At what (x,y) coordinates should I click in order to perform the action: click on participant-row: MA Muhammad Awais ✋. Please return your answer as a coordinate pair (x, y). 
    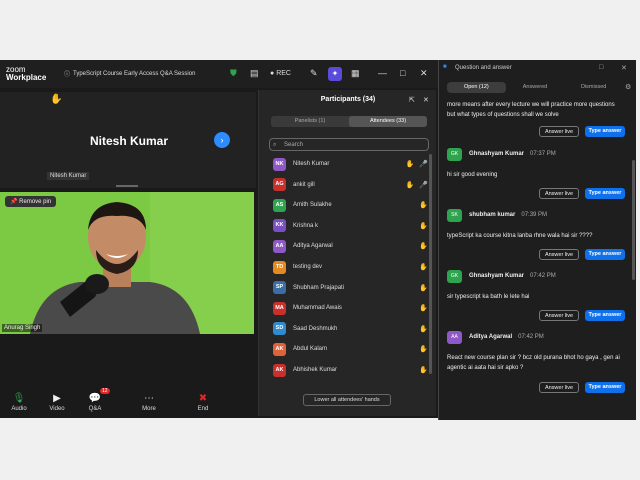
    Looking at the image, I should click on (350, 308).